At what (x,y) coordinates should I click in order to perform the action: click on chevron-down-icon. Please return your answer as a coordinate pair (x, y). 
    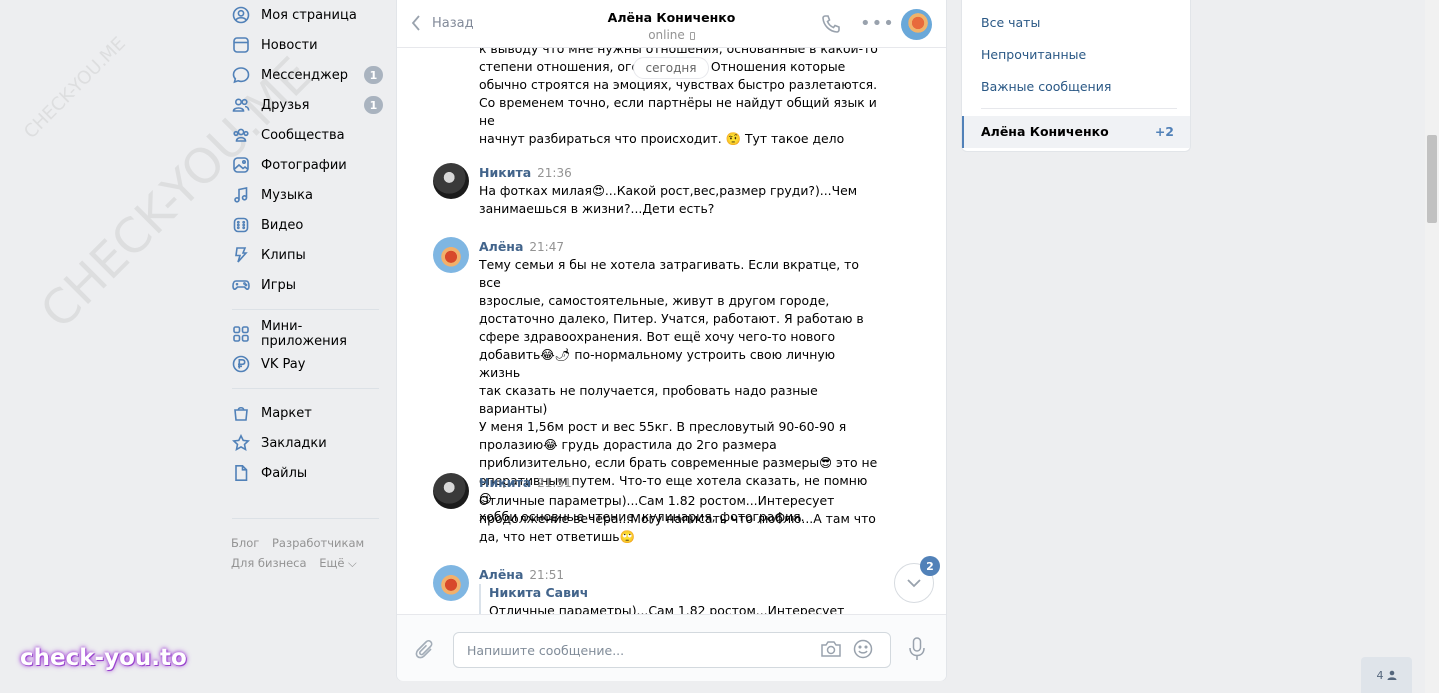
    Looking at the image, I should click on (914, 583).